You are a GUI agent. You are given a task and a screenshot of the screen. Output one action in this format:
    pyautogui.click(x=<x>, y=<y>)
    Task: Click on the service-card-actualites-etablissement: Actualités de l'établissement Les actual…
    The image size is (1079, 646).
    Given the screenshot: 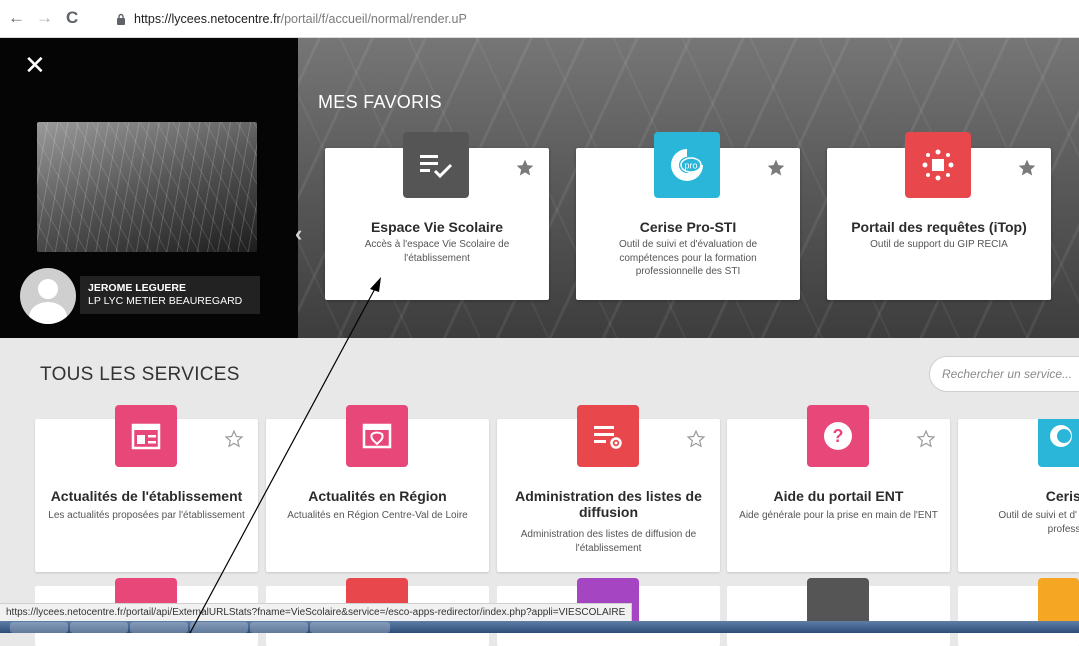 What is the action you would take?
    pyautogui.click(x=146, y=488)
    